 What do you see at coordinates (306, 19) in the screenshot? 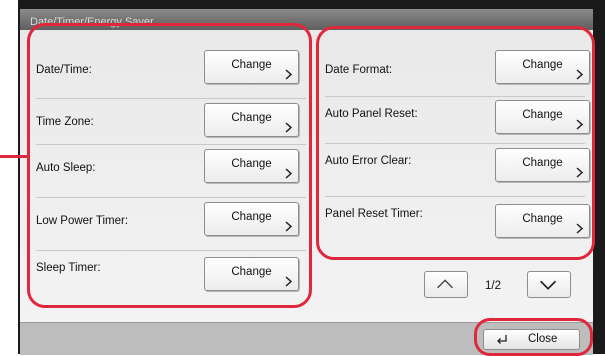
I see `window-title: Date/Timer/Energy Saver` at bounding box center [306, 19].